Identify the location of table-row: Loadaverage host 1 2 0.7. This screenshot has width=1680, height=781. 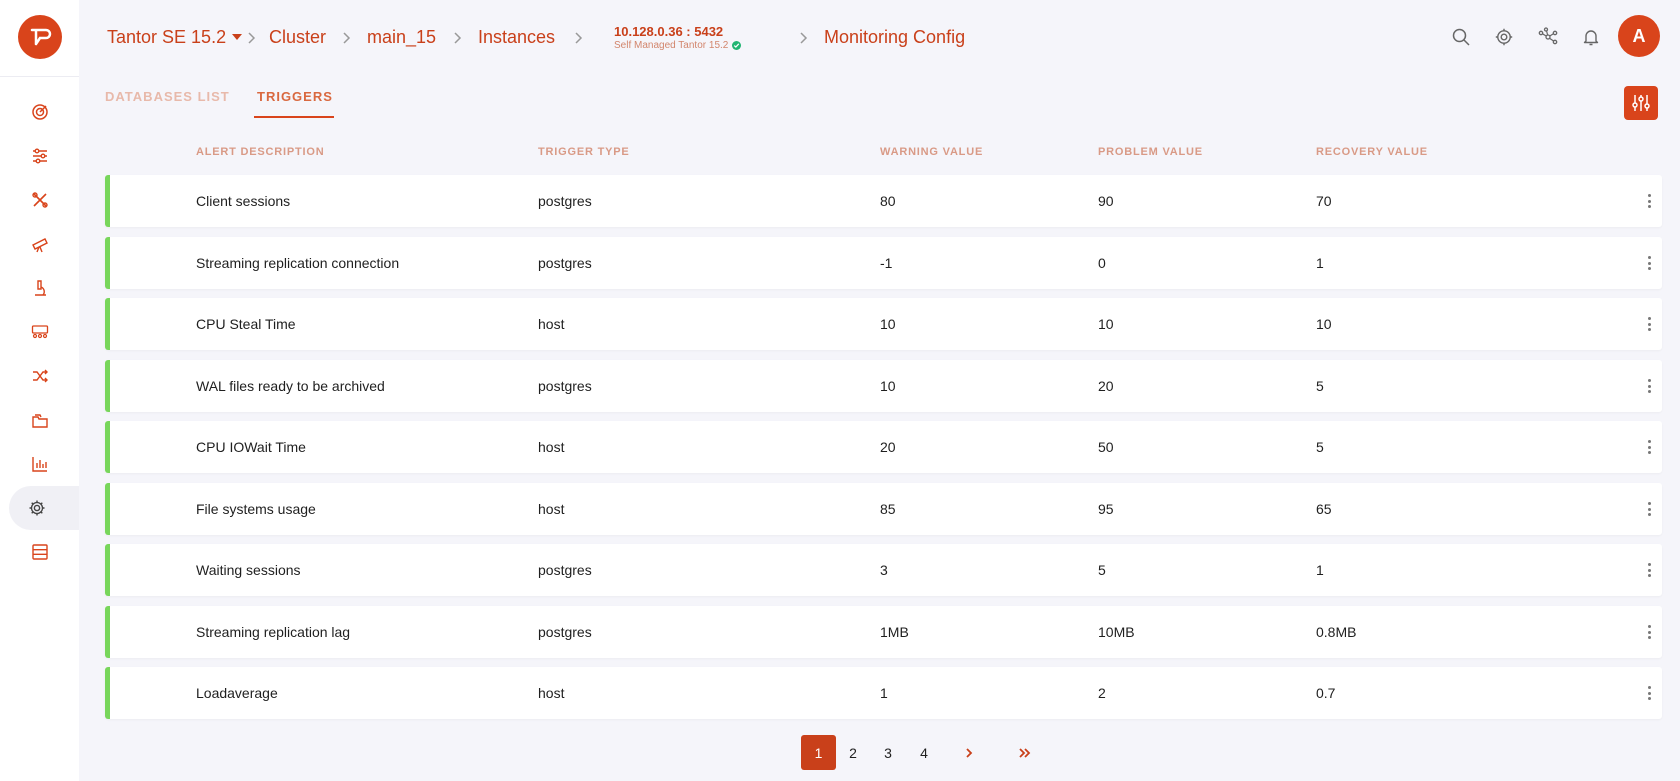
(883, 693).